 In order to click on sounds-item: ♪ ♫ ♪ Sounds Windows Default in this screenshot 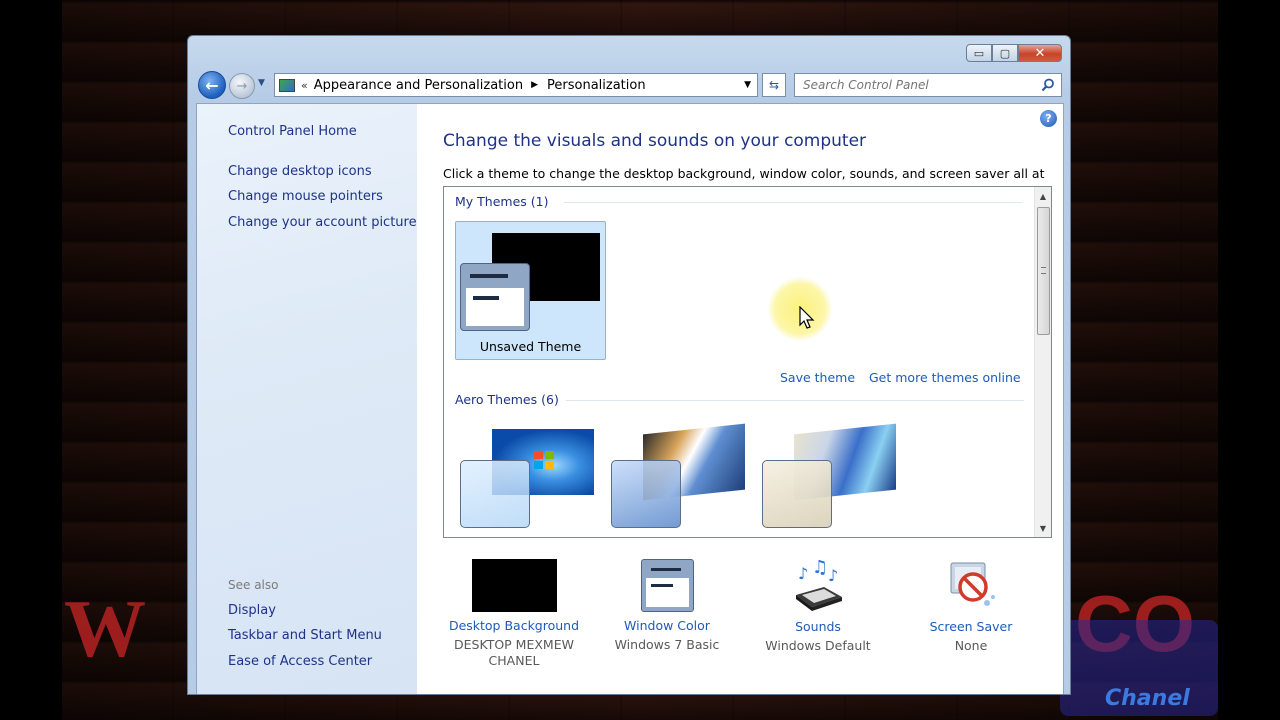, I will do `click(818, 597)`.